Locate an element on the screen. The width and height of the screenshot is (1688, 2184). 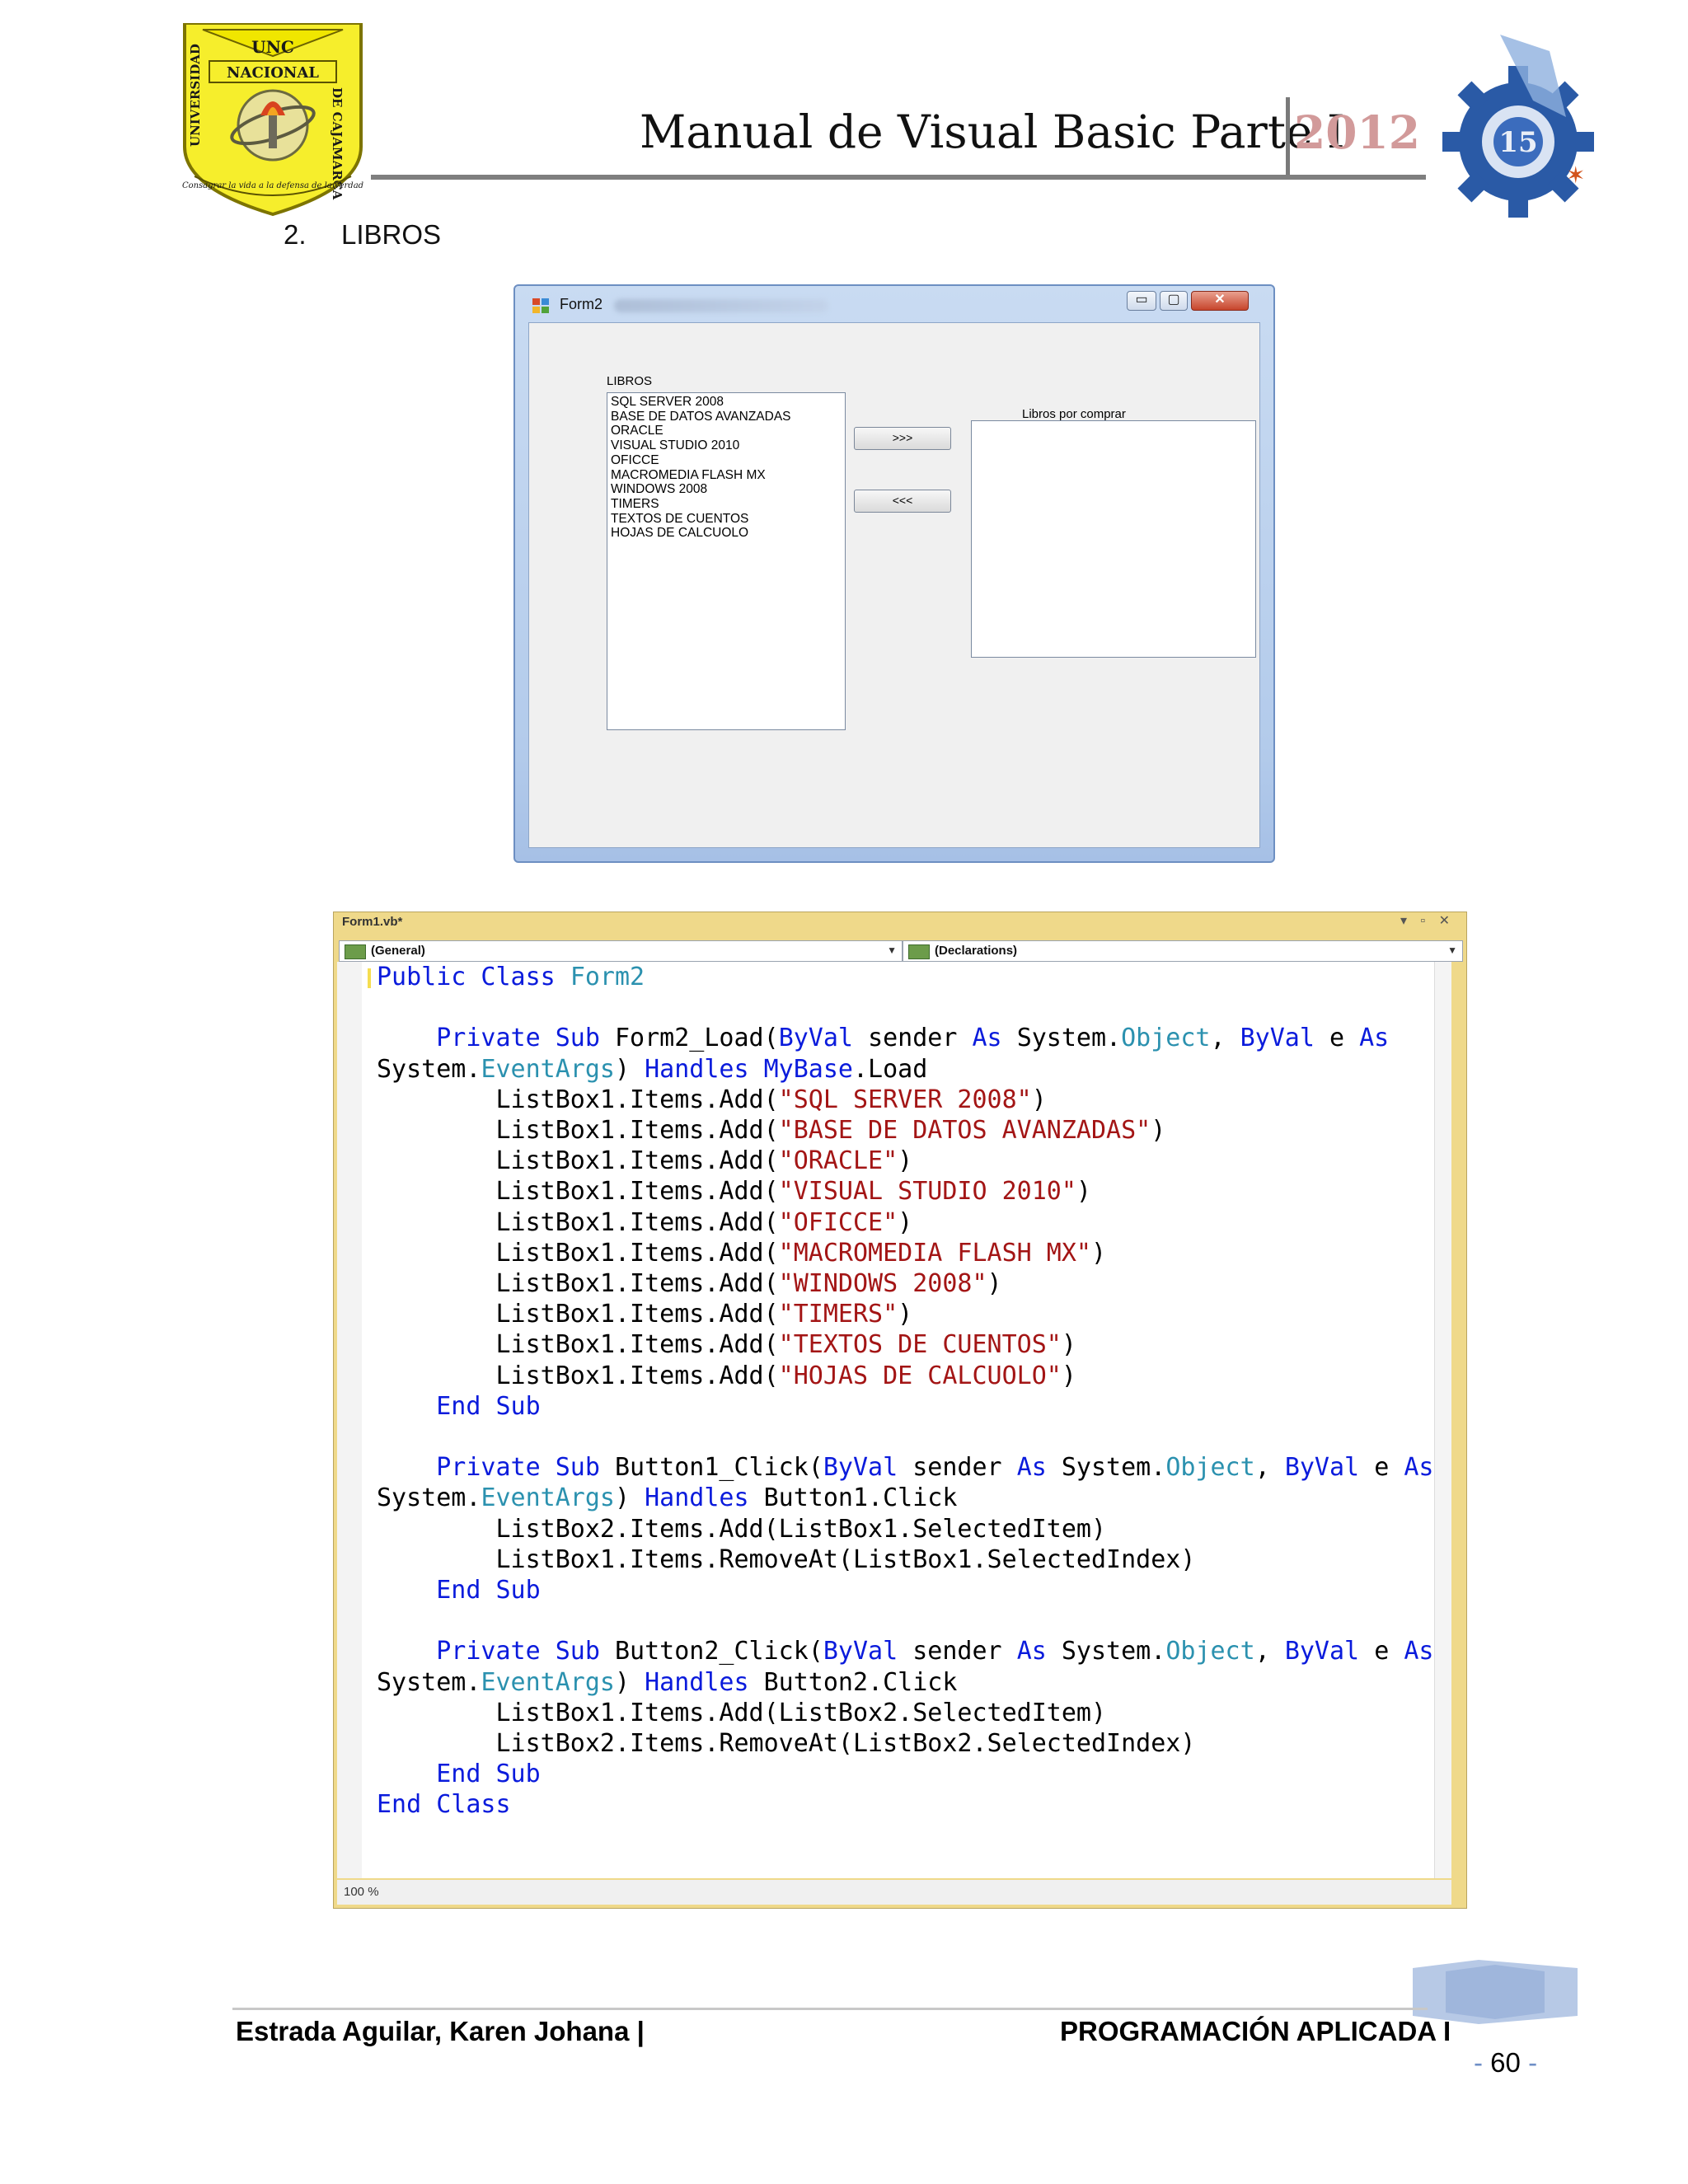
list-item: SQL SERVER 2008 is located at coordinates (727, 402).